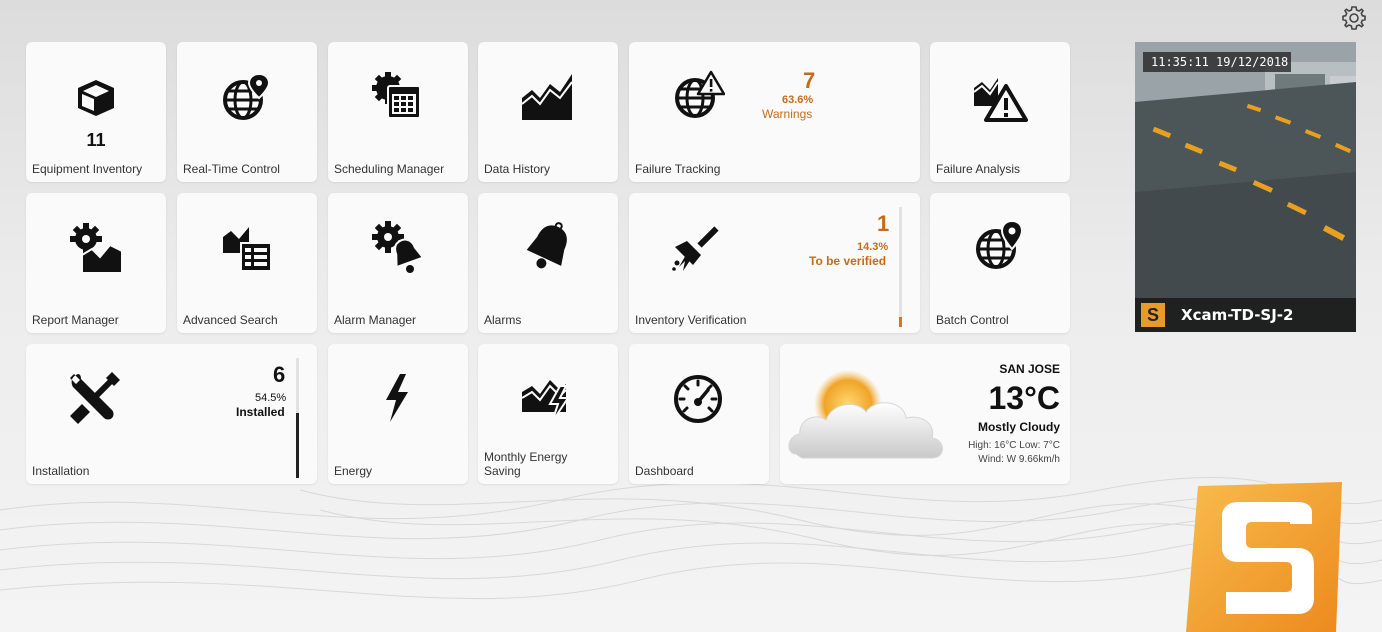 This screenshot has width=1382, height=632. I want to click on broom-icon, so click(695, 248).